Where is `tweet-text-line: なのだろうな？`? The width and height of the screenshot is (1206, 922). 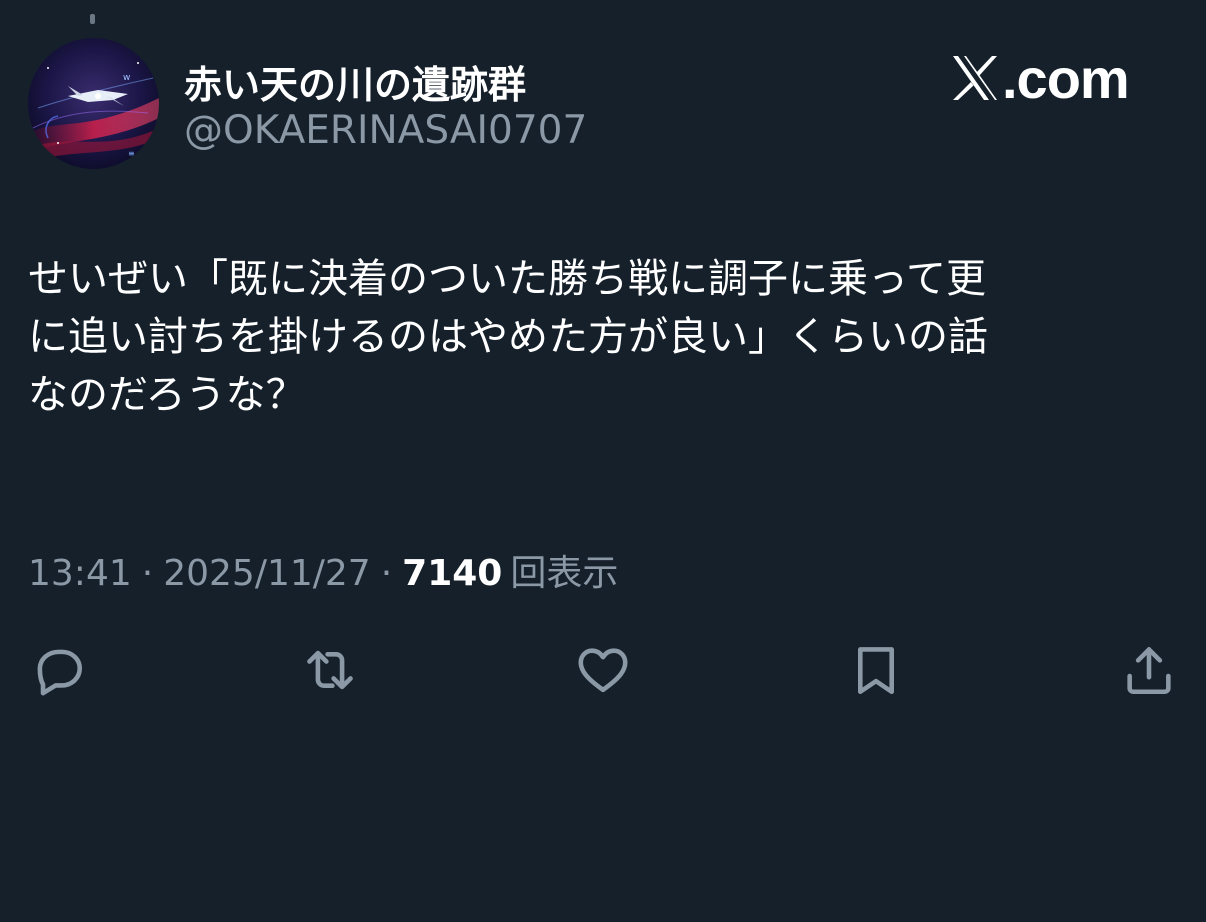
tweet-text-line: なのだろうな？ is located at coordinates (167, 395).